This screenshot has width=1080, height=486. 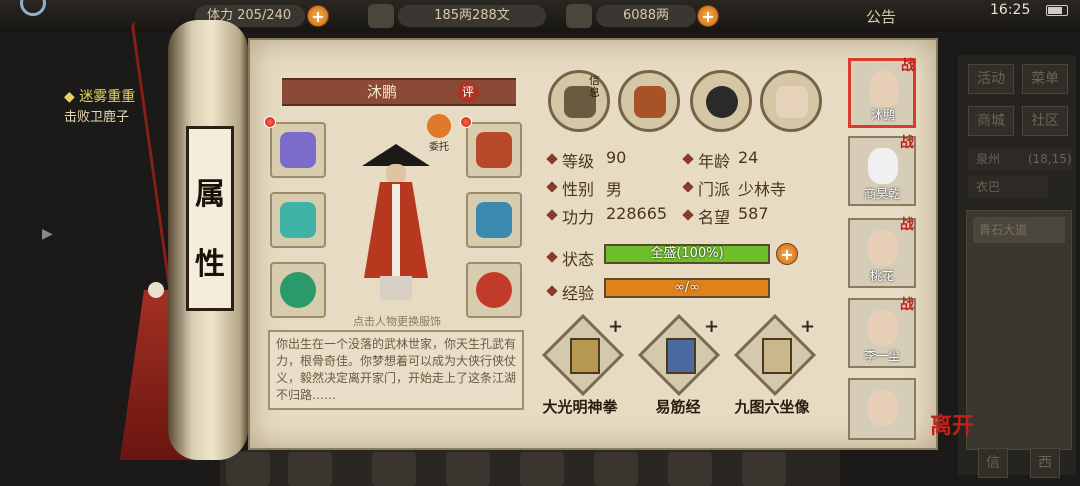 I want to click on location-name: 泉州, so click(x=988, y=159).